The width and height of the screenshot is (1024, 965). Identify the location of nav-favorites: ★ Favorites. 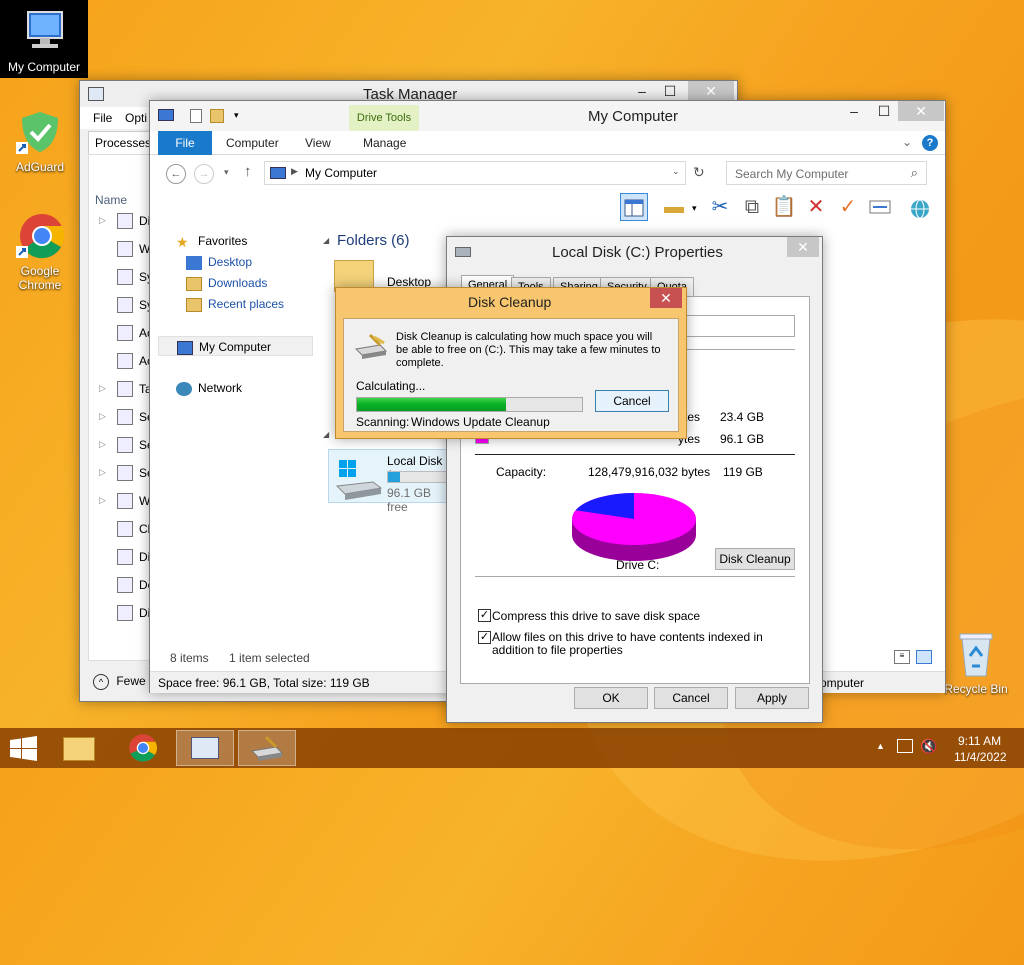
(211, 241).